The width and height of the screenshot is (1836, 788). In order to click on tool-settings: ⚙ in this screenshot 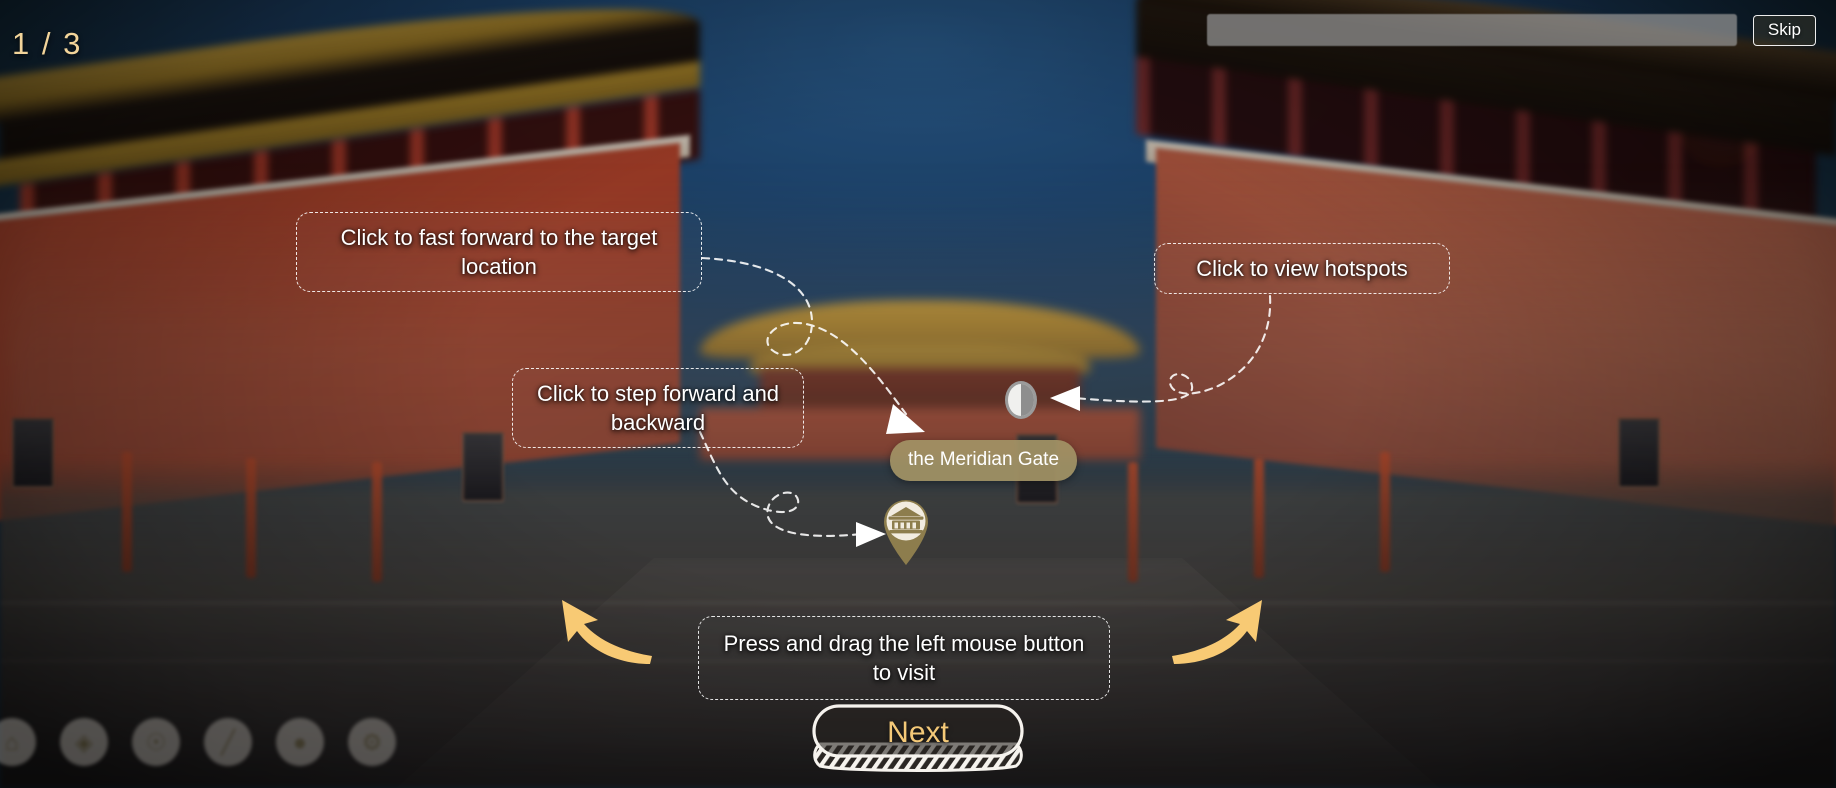, I will do `click(372, 742)`.